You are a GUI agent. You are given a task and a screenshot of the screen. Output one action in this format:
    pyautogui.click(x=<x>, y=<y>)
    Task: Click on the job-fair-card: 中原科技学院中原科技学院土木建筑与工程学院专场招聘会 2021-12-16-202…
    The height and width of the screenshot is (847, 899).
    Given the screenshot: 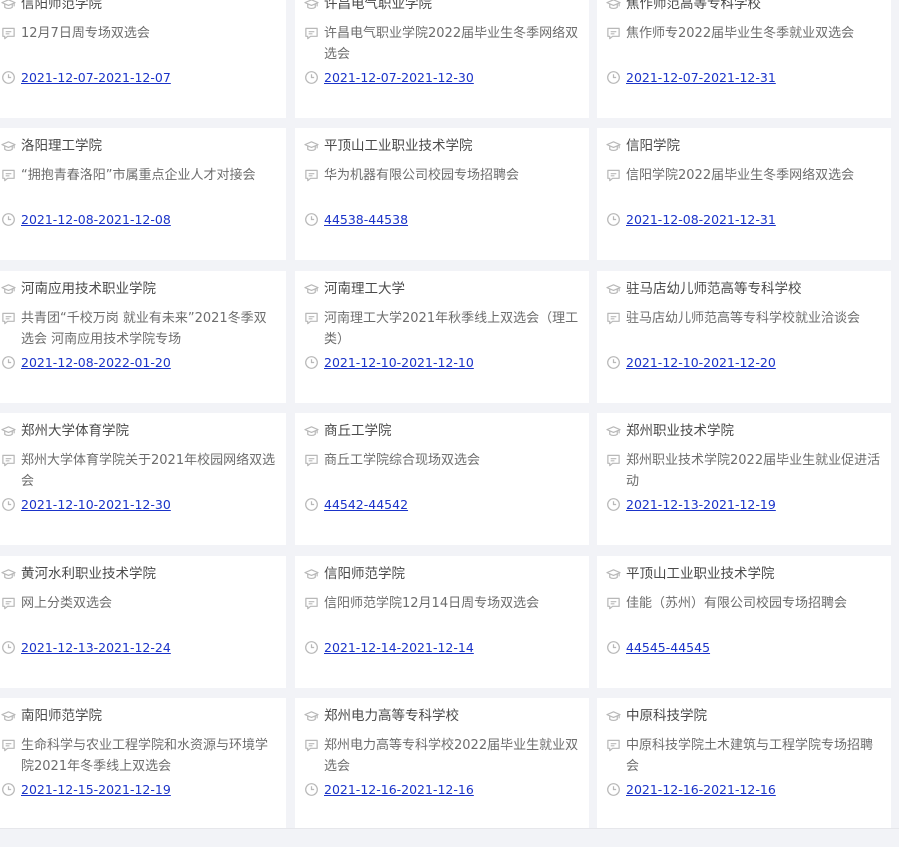 What is the action you would take?
    pyautogui.click(x=744, y=764)
    